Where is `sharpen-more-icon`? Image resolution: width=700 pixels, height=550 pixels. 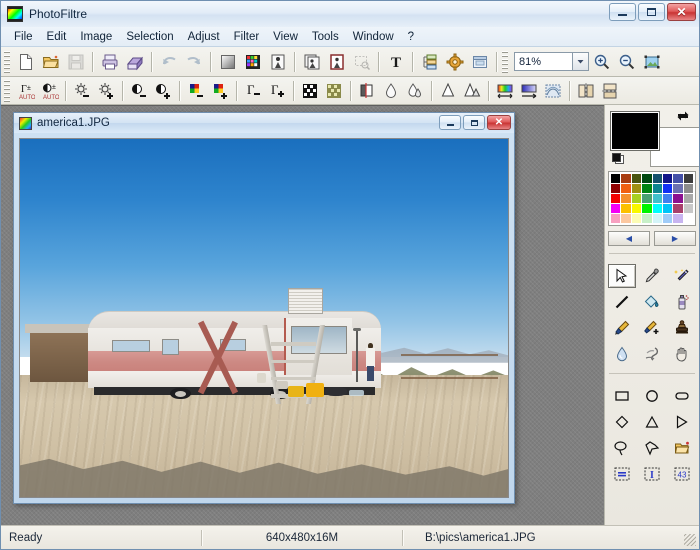
sharpen-more-icon is located at coordinates (472, 91).